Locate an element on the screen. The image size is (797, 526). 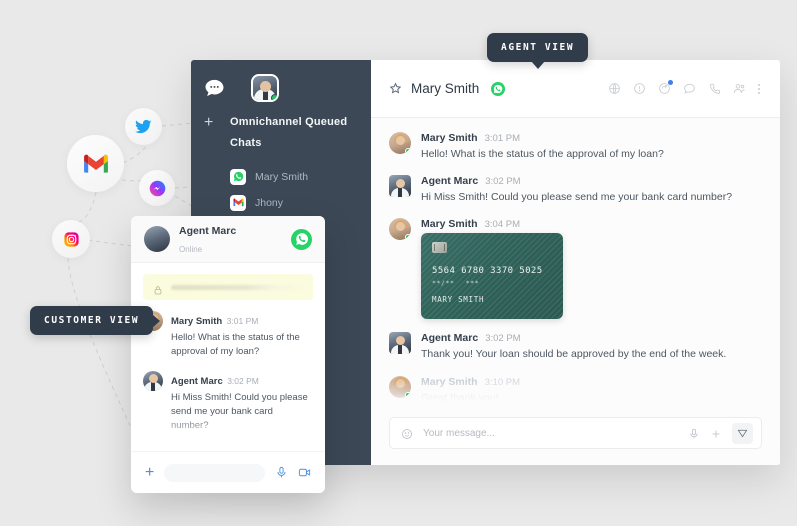
lock-icon is located at coordinates (158, 288).